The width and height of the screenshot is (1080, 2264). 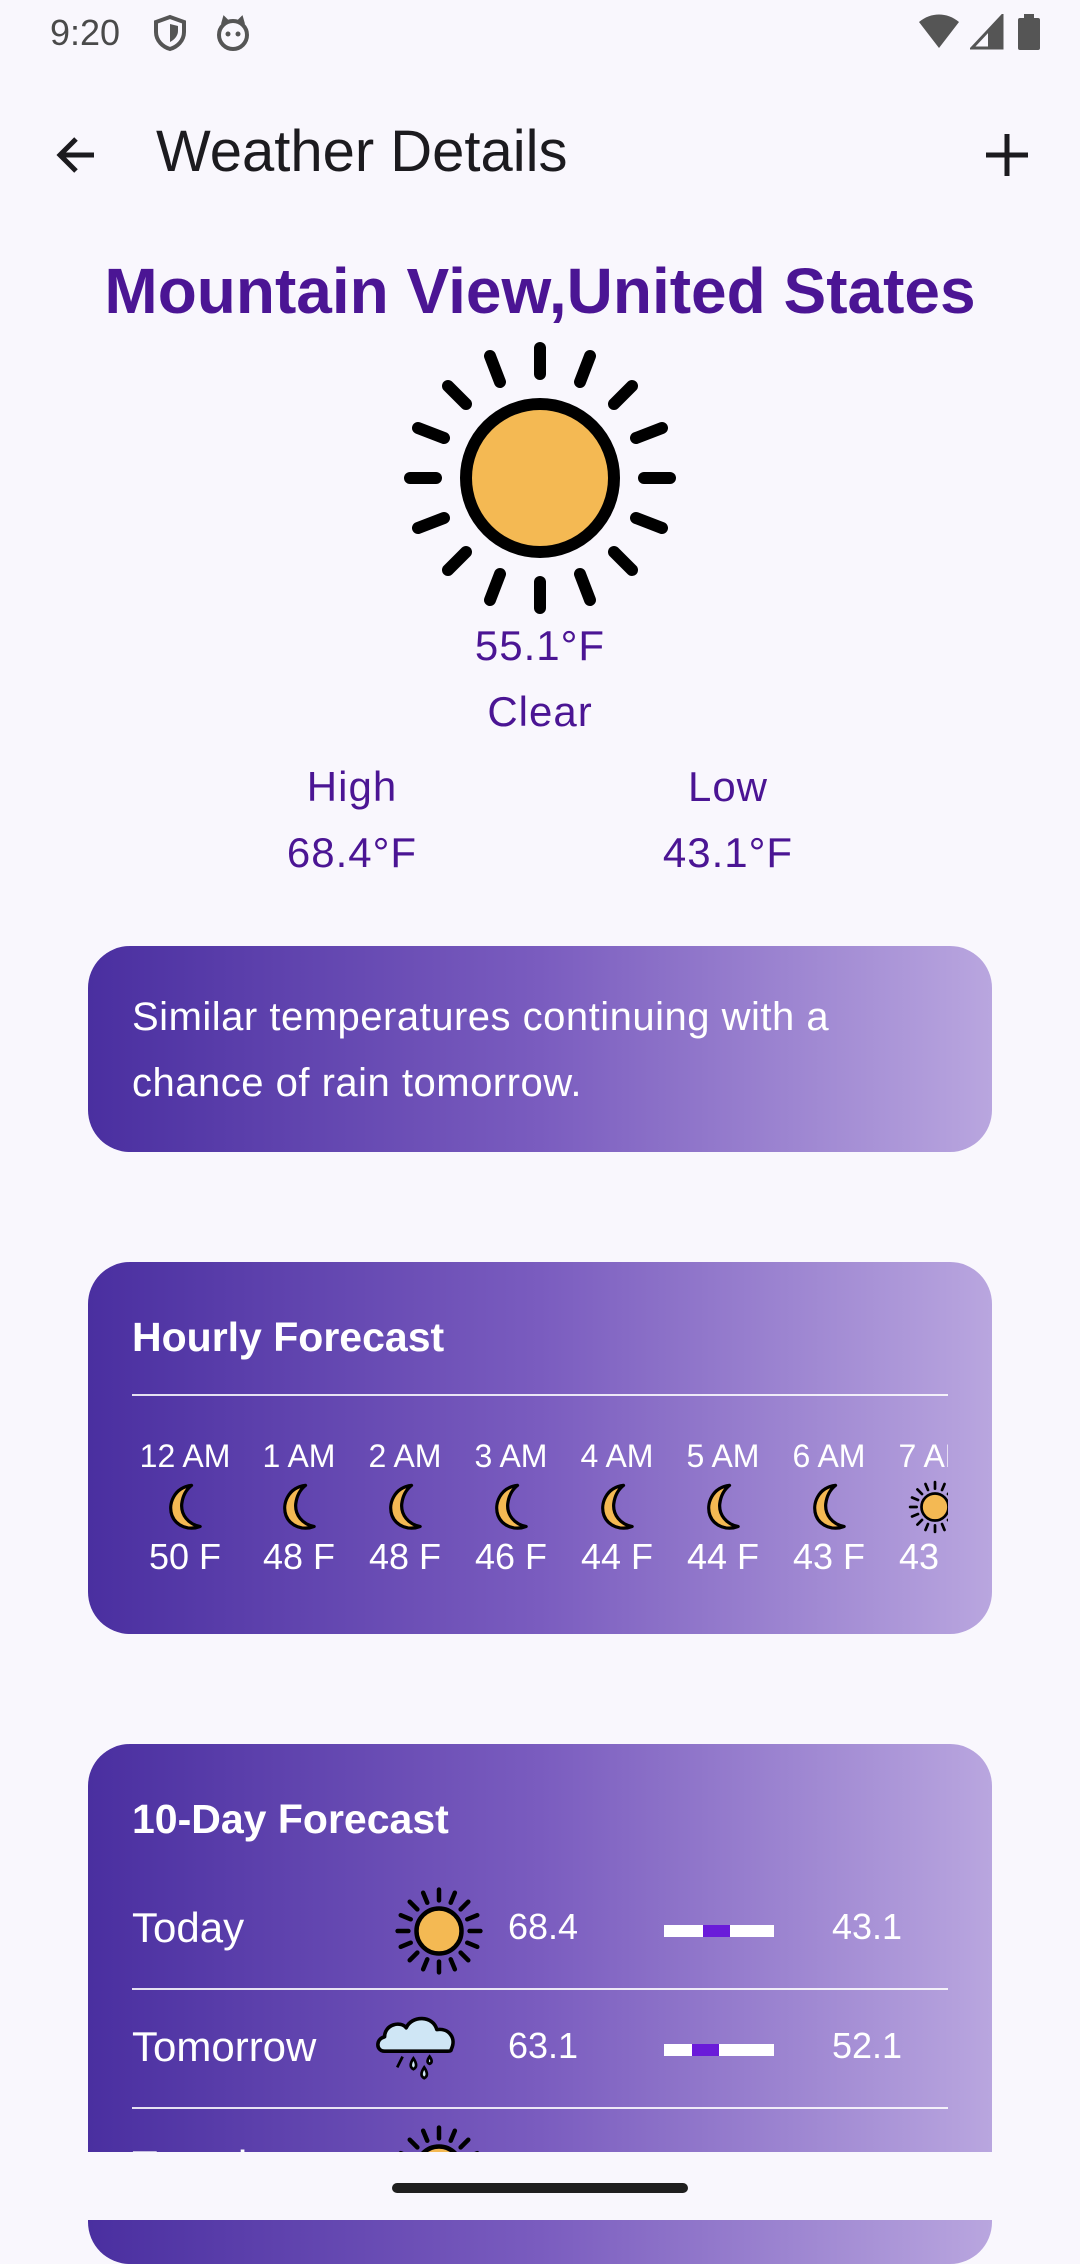 I want to click on day-high: 68.4, so click(x=543, y=1927).